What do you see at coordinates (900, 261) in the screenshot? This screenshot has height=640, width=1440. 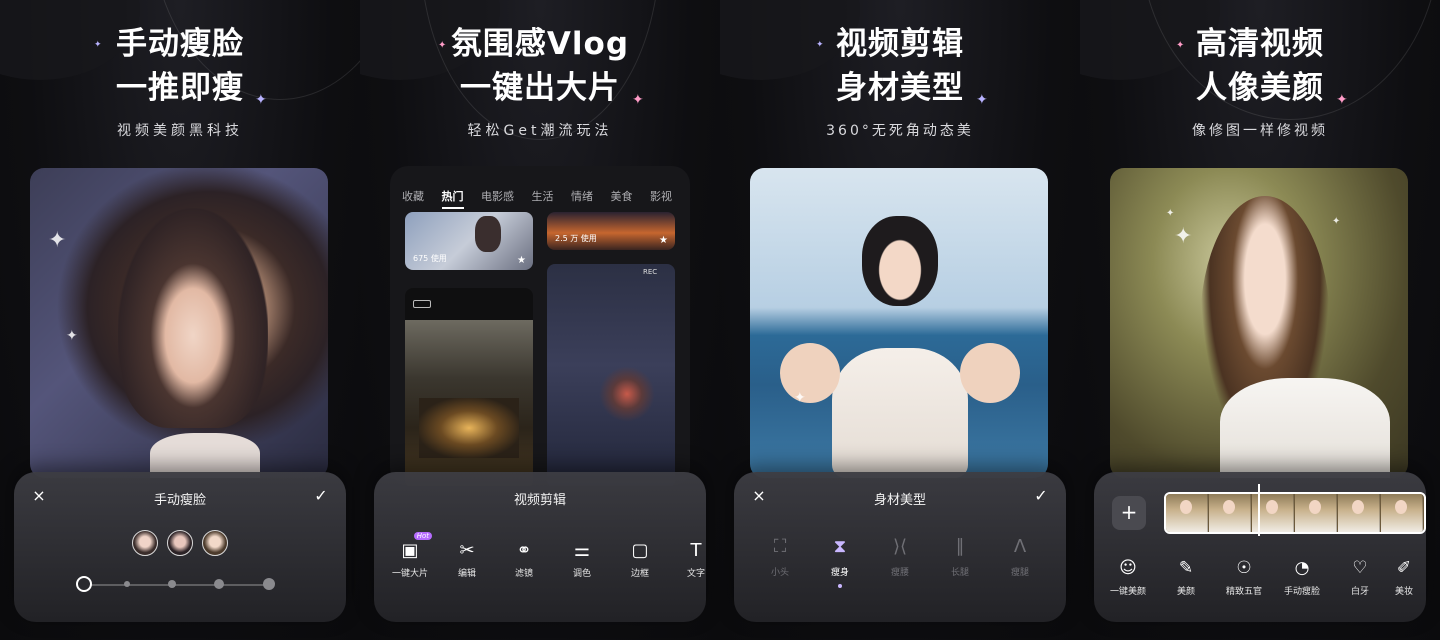 I see `photo-subject-head` at bounding box center [900, 261].